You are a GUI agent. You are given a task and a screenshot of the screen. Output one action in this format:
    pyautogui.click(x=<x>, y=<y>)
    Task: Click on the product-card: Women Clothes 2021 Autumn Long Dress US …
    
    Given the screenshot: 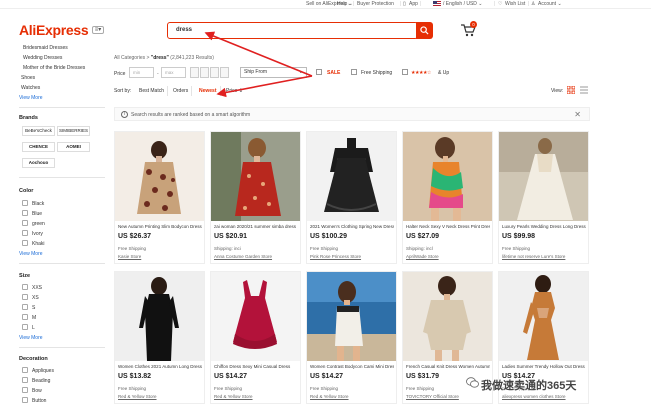 What is the action you would take?
    pyautogui.click(x=159, y=337)
    